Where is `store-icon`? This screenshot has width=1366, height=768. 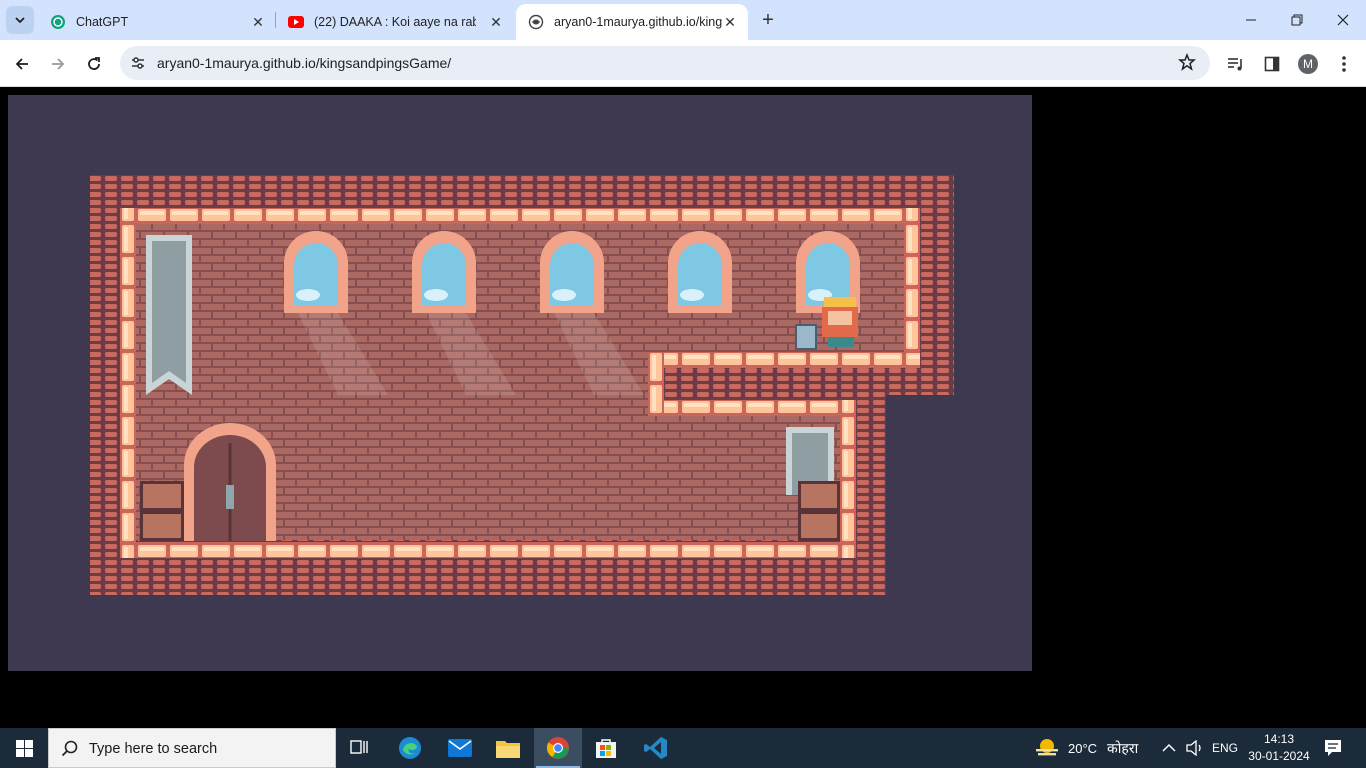
store-icon is located at coordinates (606, 748).